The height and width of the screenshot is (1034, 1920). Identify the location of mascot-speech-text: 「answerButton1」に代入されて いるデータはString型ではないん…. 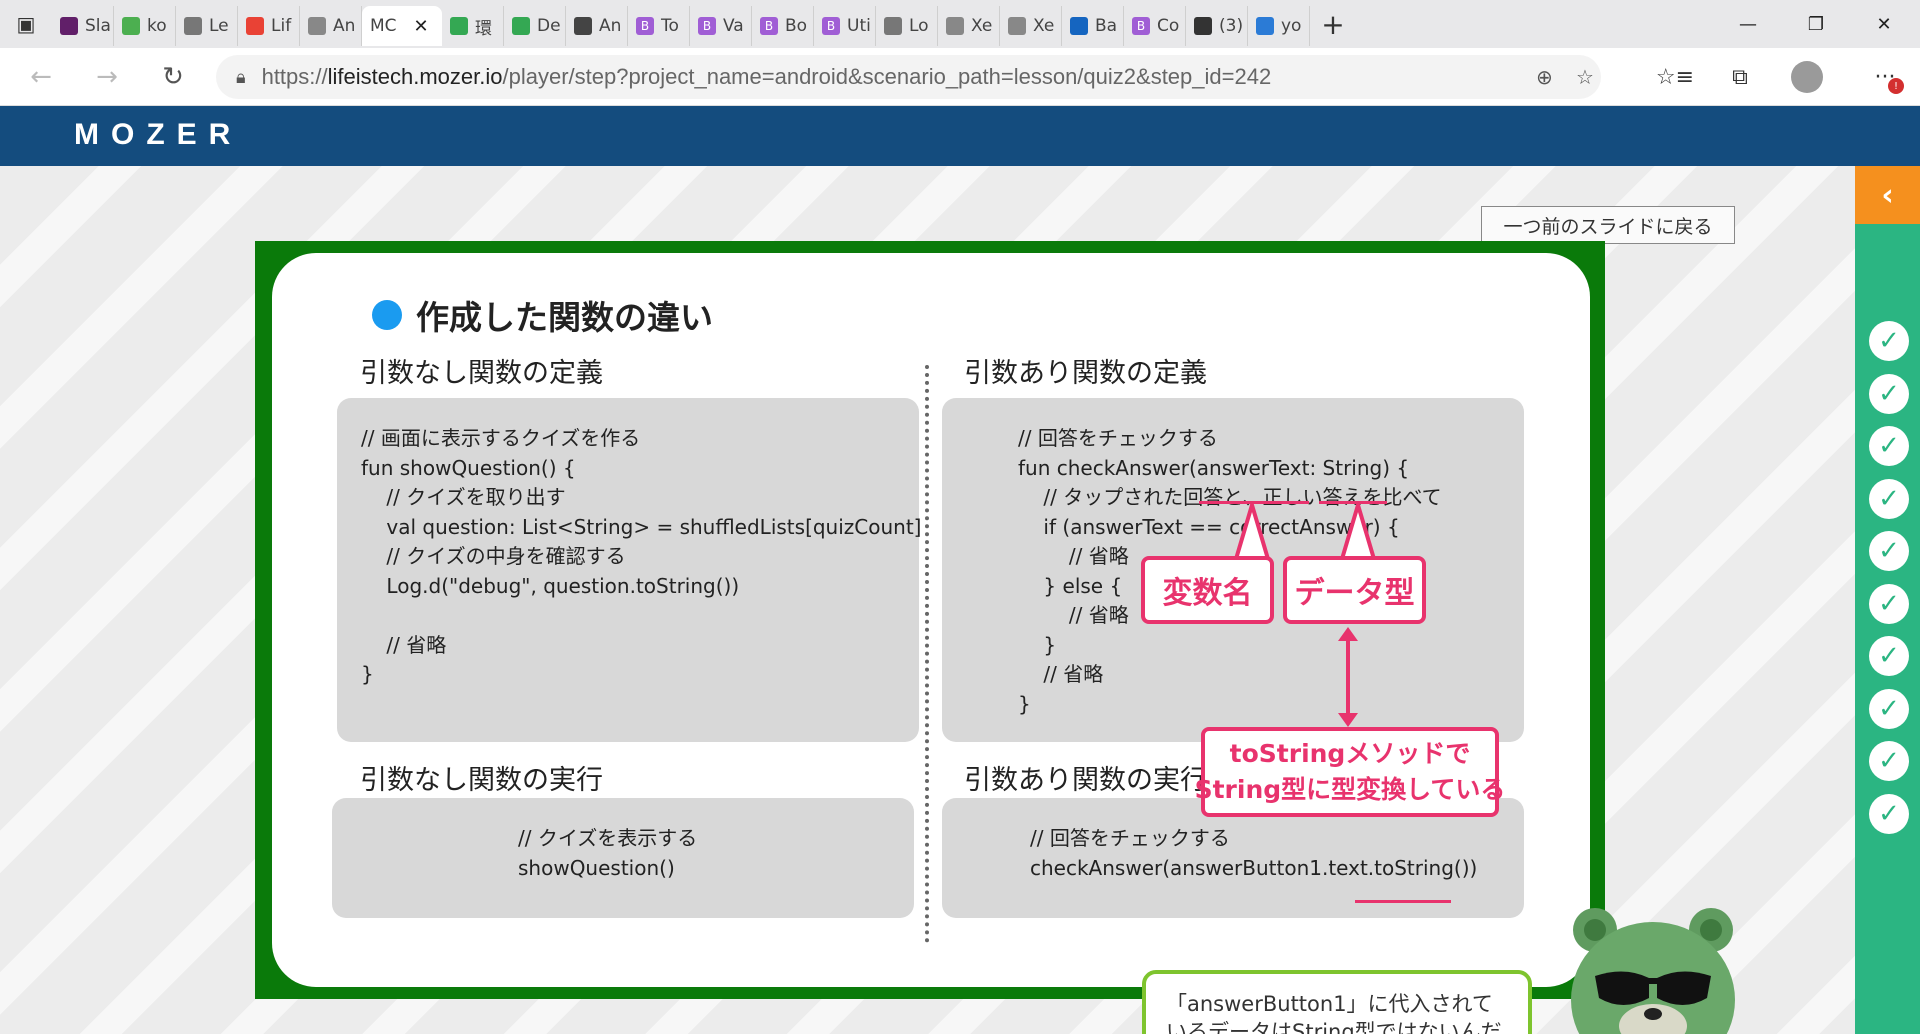
(1334, 1013).